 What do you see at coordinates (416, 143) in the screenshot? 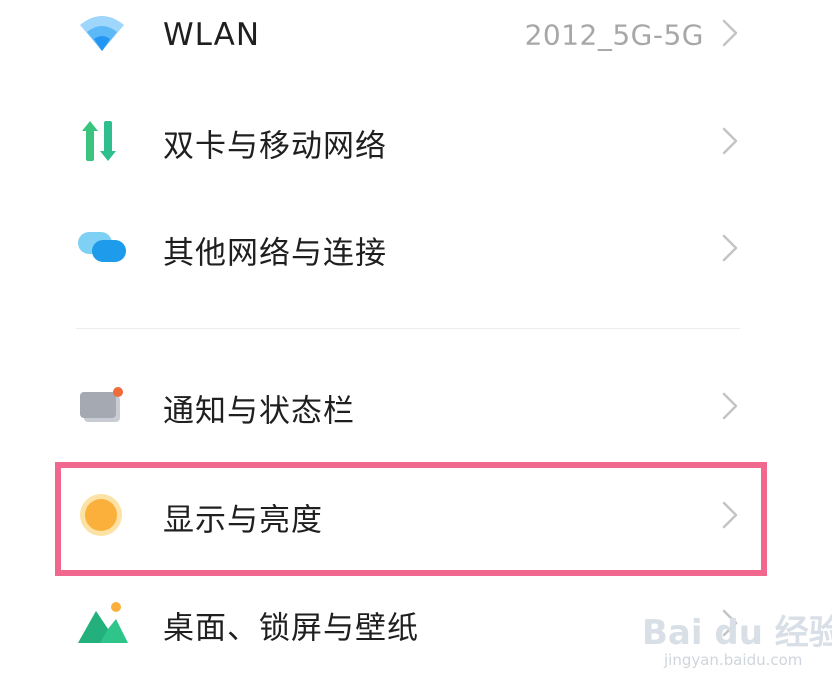
I see `settings-item-dual-sim: 双卡与移动网络` at bounding box center [416, 143].